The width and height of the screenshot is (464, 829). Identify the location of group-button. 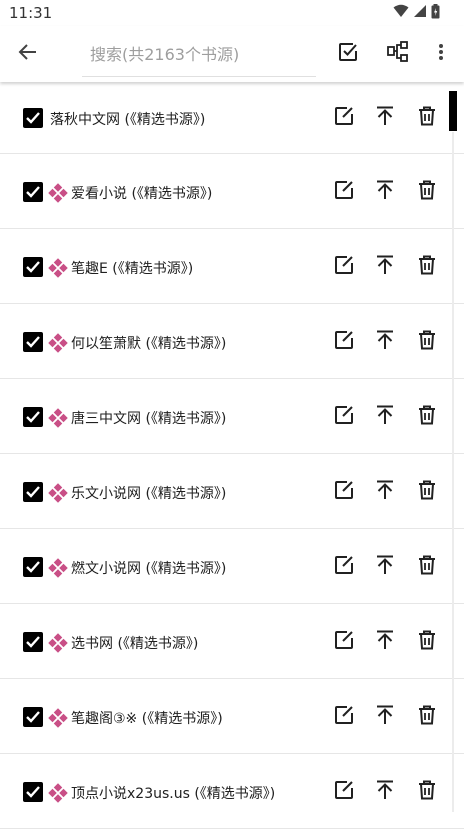
(398, 54).